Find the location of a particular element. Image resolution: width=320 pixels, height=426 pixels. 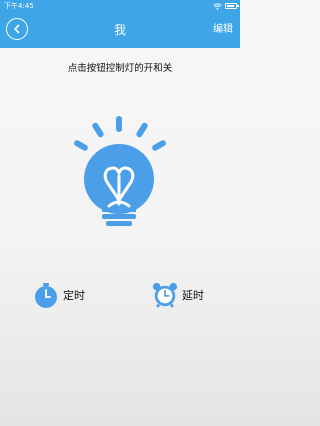

timer-label: 定时 is located at coordinates (74, 295).